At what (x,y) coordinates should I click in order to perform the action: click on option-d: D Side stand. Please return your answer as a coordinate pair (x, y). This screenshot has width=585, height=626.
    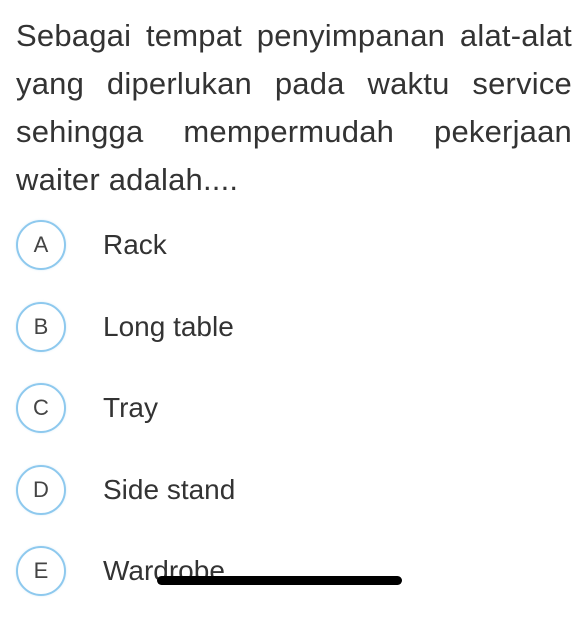
    Looking at the image, I should click on (296, 490).